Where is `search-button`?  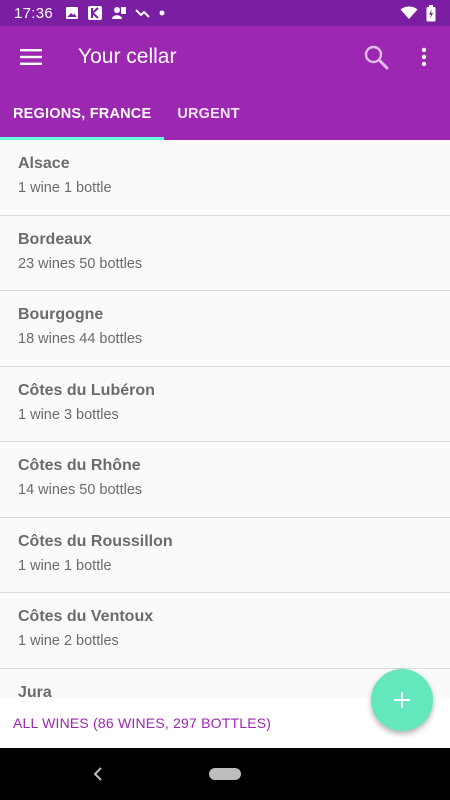 search-button is located at coordinates (376, 57).